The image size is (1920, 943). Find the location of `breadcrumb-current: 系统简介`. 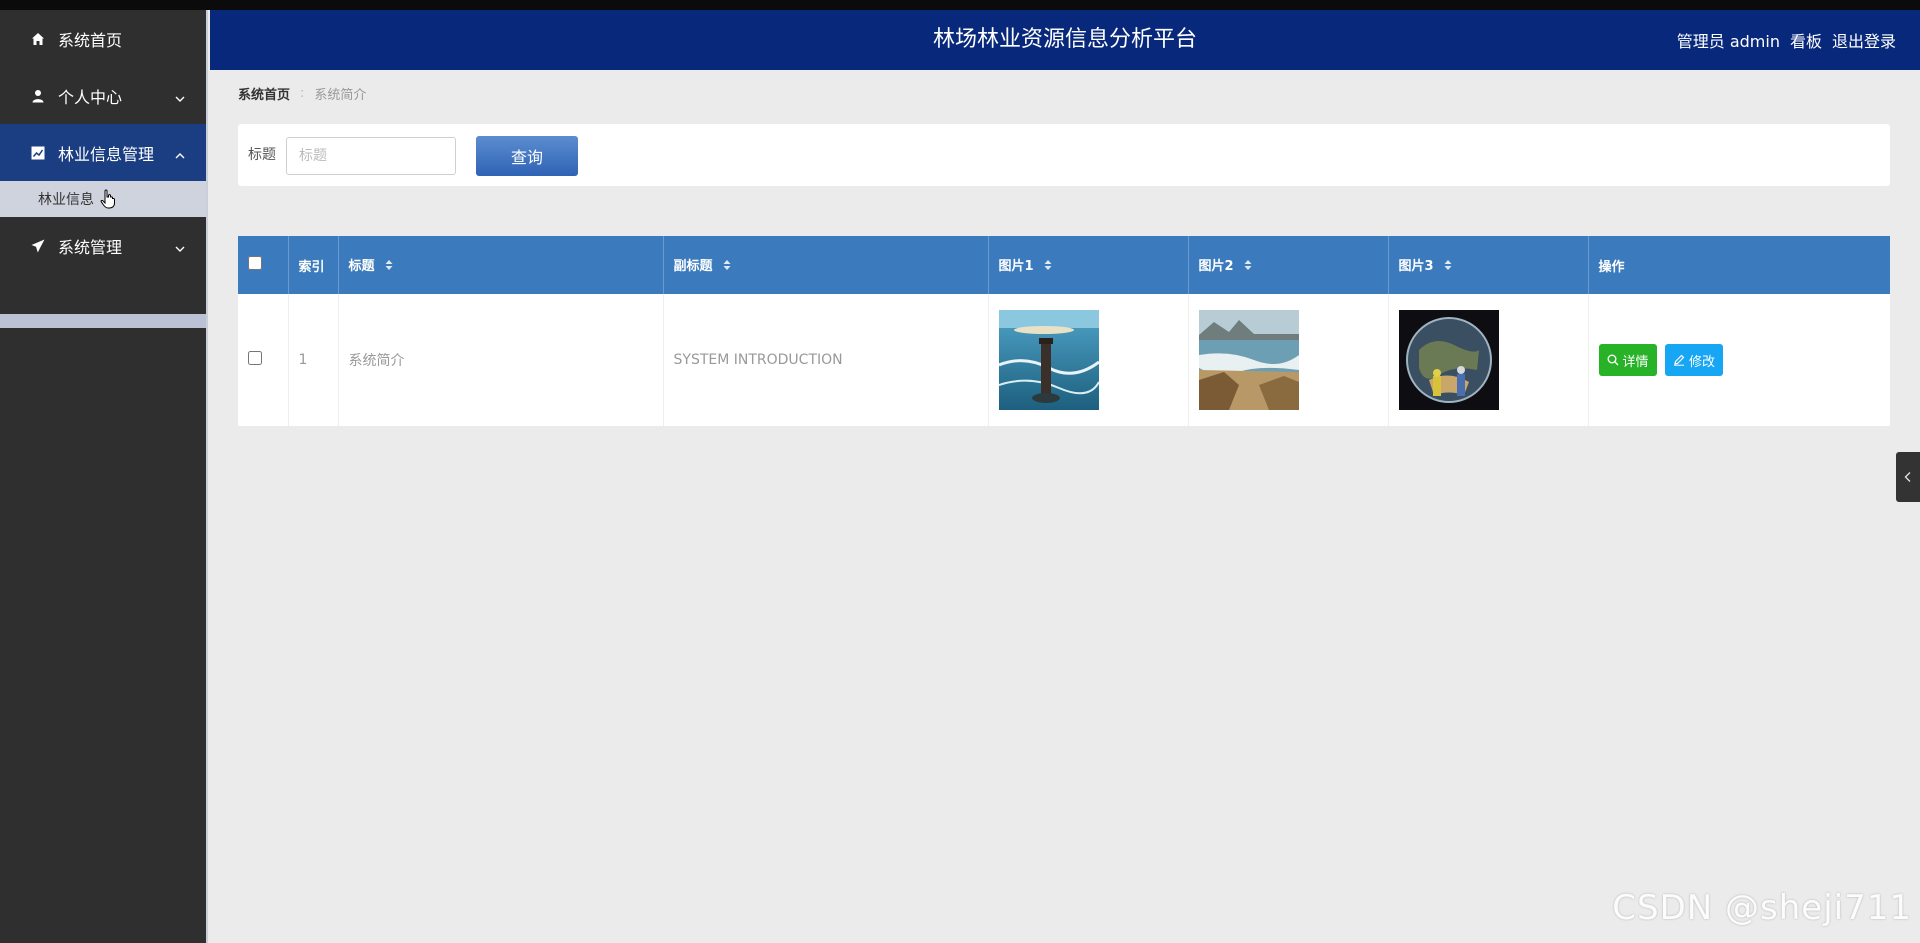

breadcrumb-current: 系统简介 is located at coordinates (340, 95).